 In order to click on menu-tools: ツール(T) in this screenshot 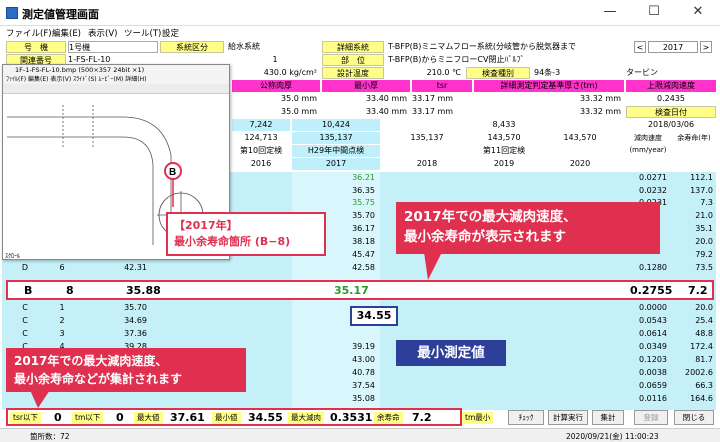, I will do `click(142, 33)`.